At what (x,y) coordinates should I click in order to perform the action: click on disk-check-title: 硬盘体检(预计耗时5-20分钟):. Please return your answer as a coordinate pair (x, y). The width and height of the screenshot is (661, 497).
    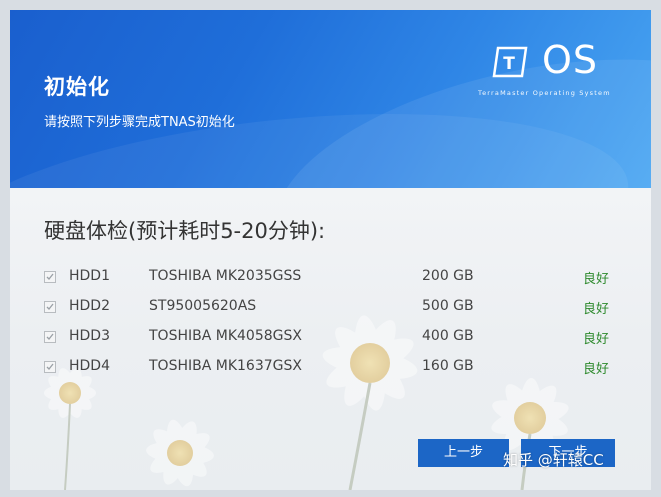
    Looking at the image, I should click on (185, 231).